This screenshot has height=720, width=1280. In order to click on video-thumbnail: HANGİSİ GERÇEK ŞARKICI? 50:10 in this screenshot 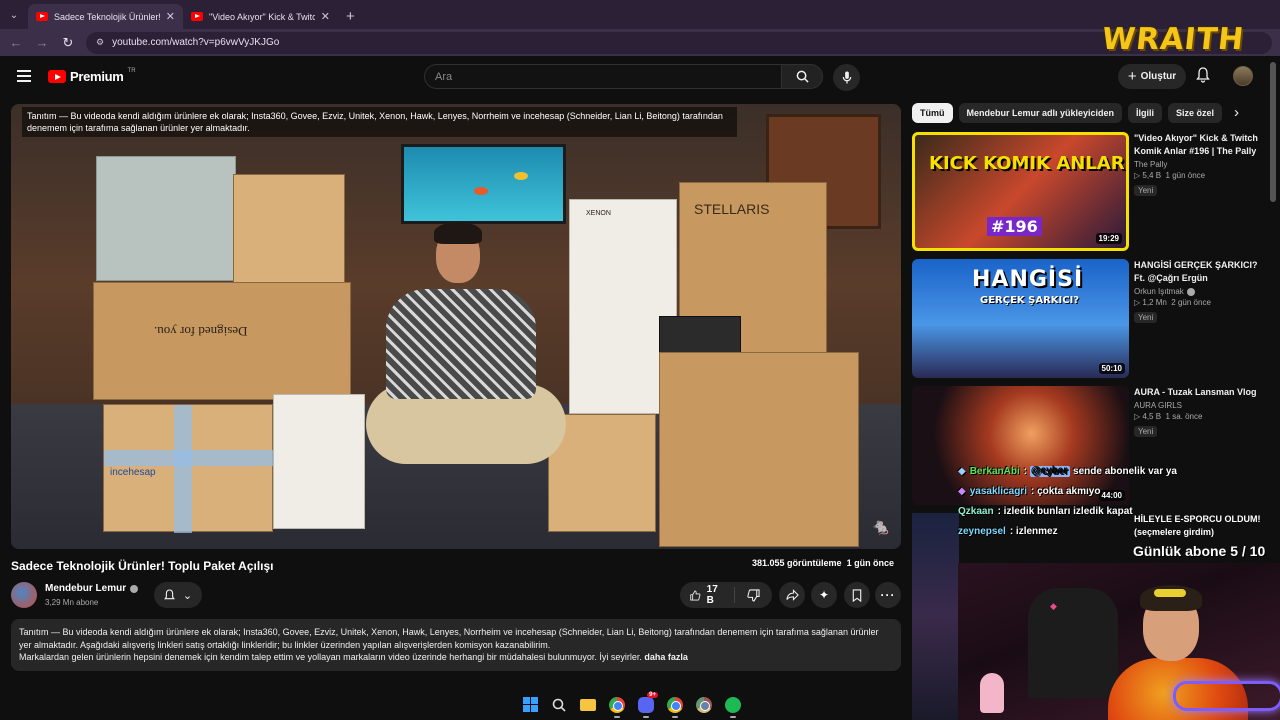, I will do `click(1020, 318)`.